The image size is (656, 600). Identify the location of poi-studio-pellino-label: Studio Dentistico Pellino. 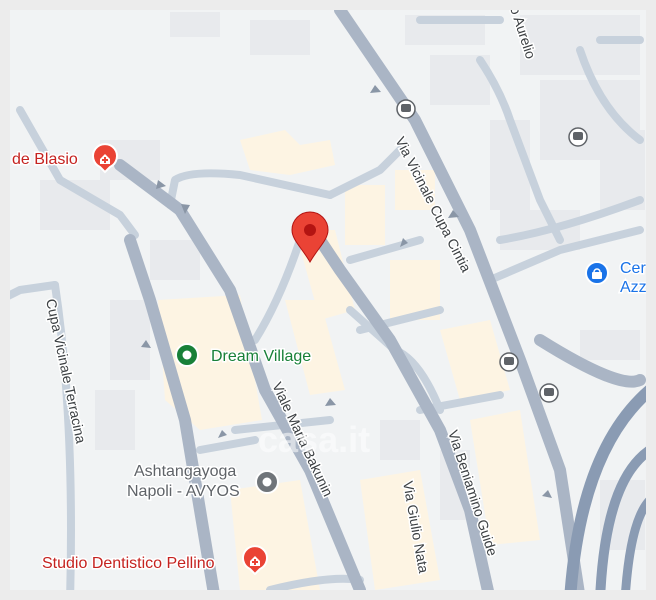
(128, 563).